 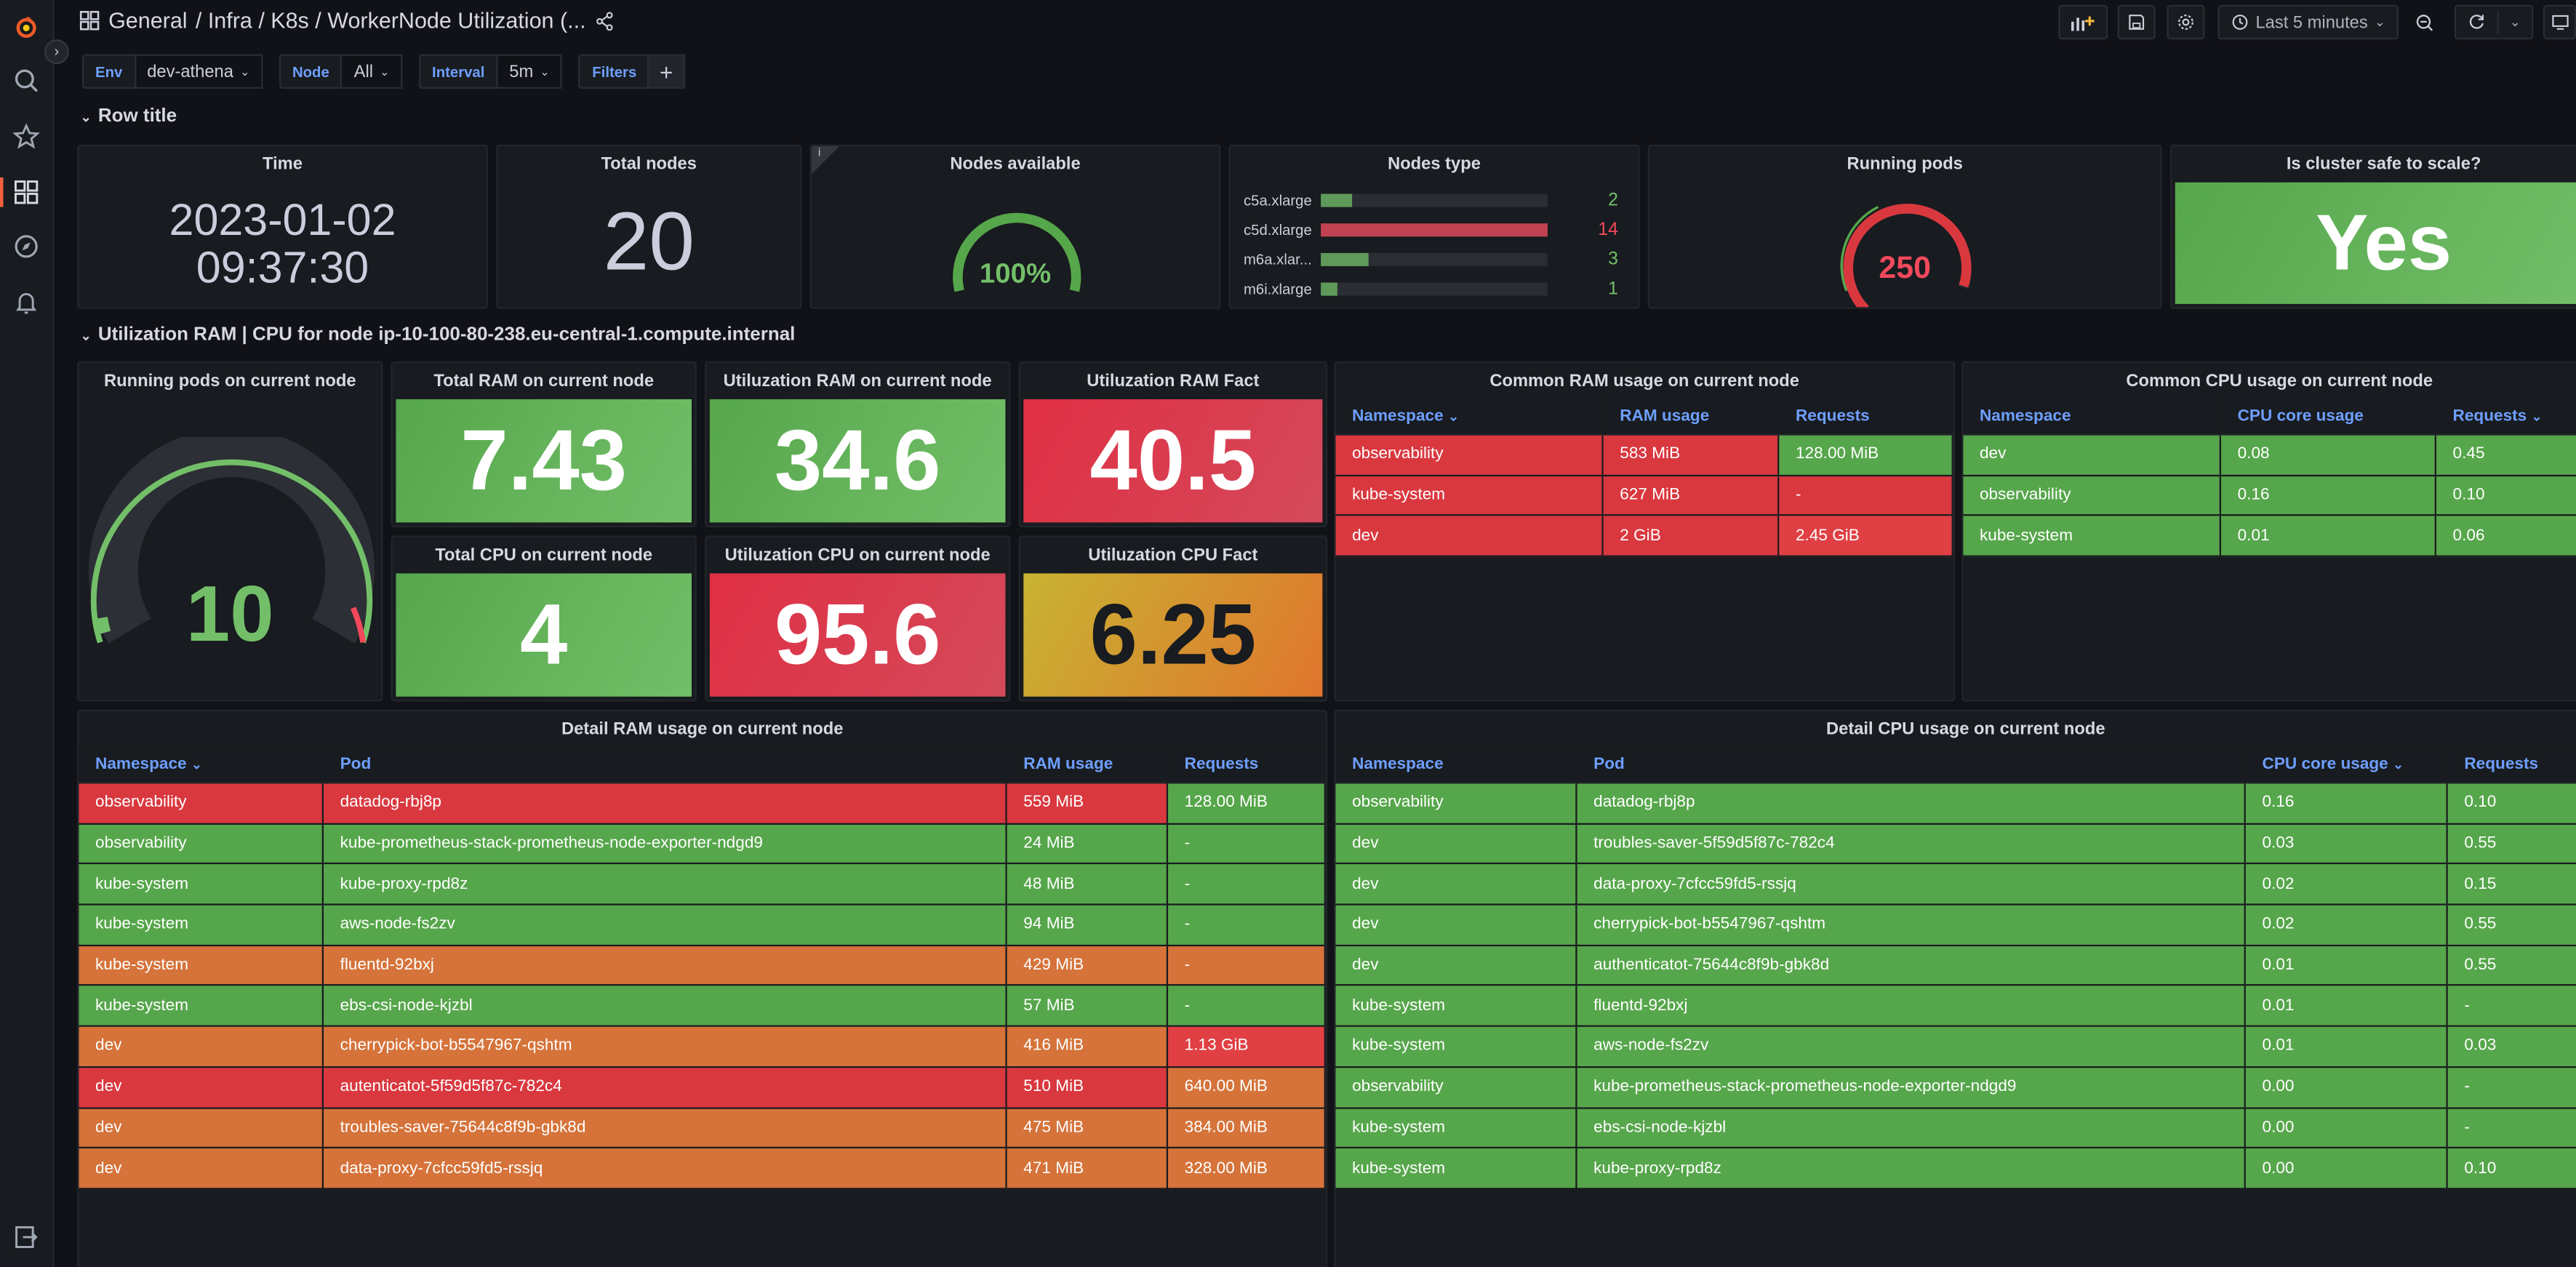 I want to click on chevron-right-icon: ›, so click(x=57, y=51).